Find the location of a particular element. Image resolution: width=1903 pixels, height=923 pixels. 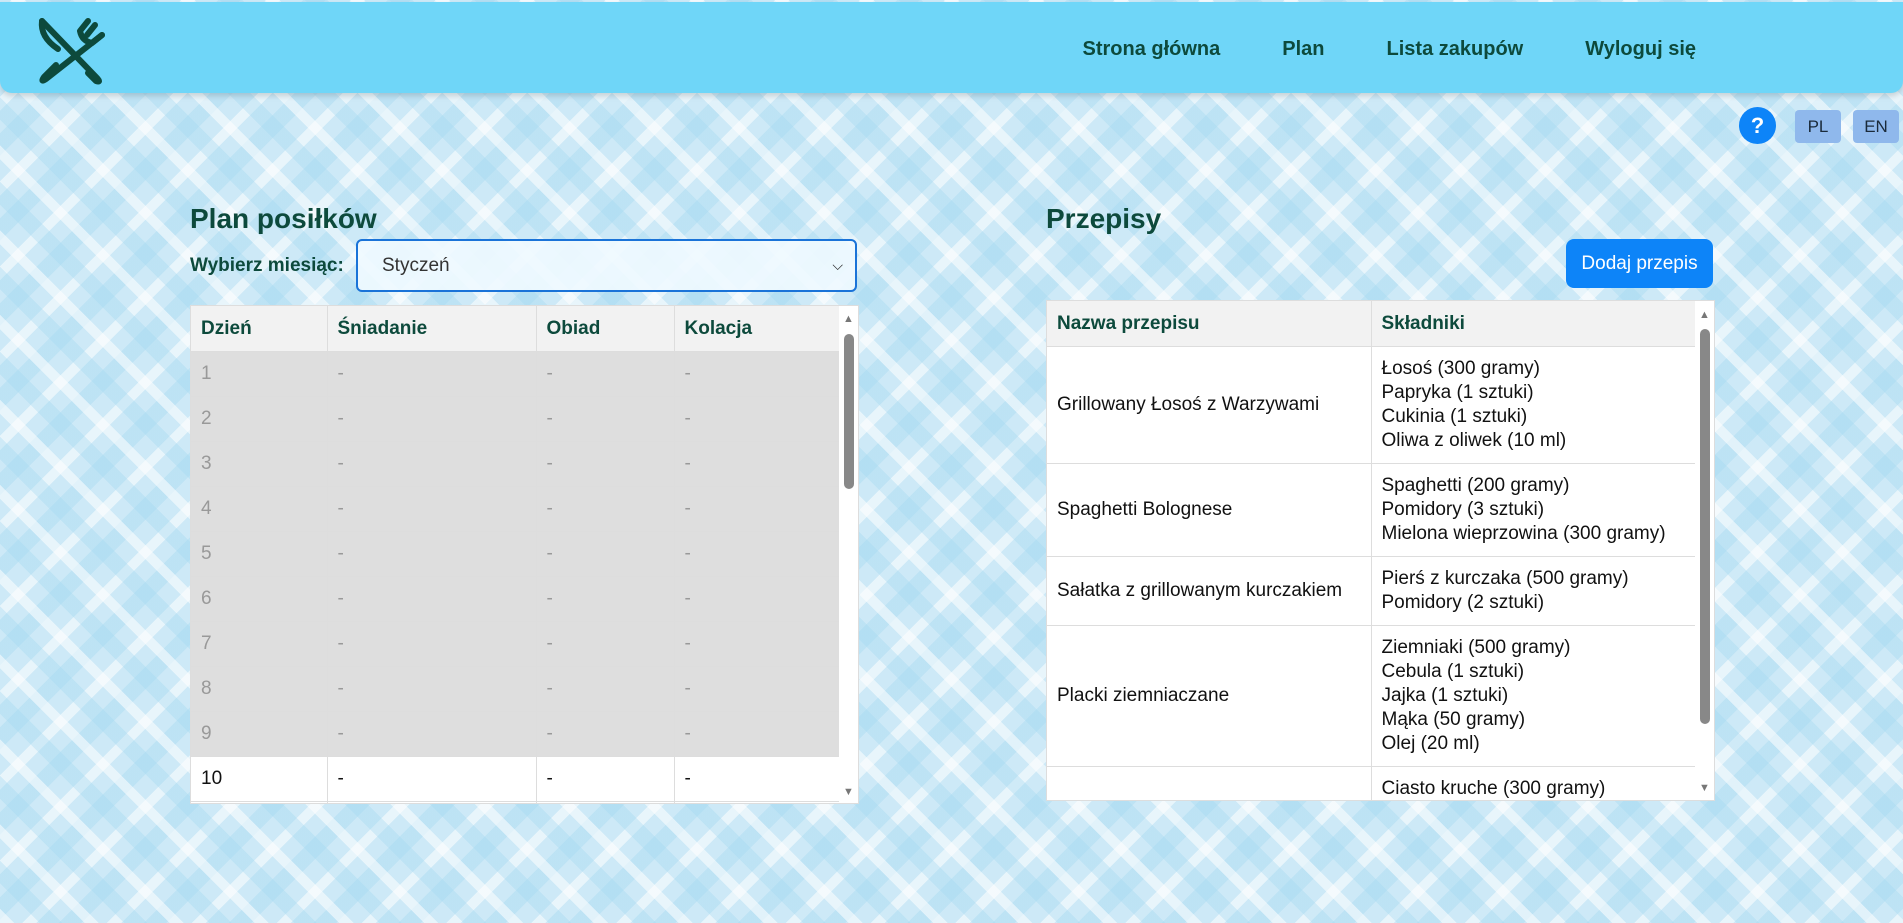

recipes-header-row: Nazwa przepisu Składniki is located at coordinates (1371, 324).